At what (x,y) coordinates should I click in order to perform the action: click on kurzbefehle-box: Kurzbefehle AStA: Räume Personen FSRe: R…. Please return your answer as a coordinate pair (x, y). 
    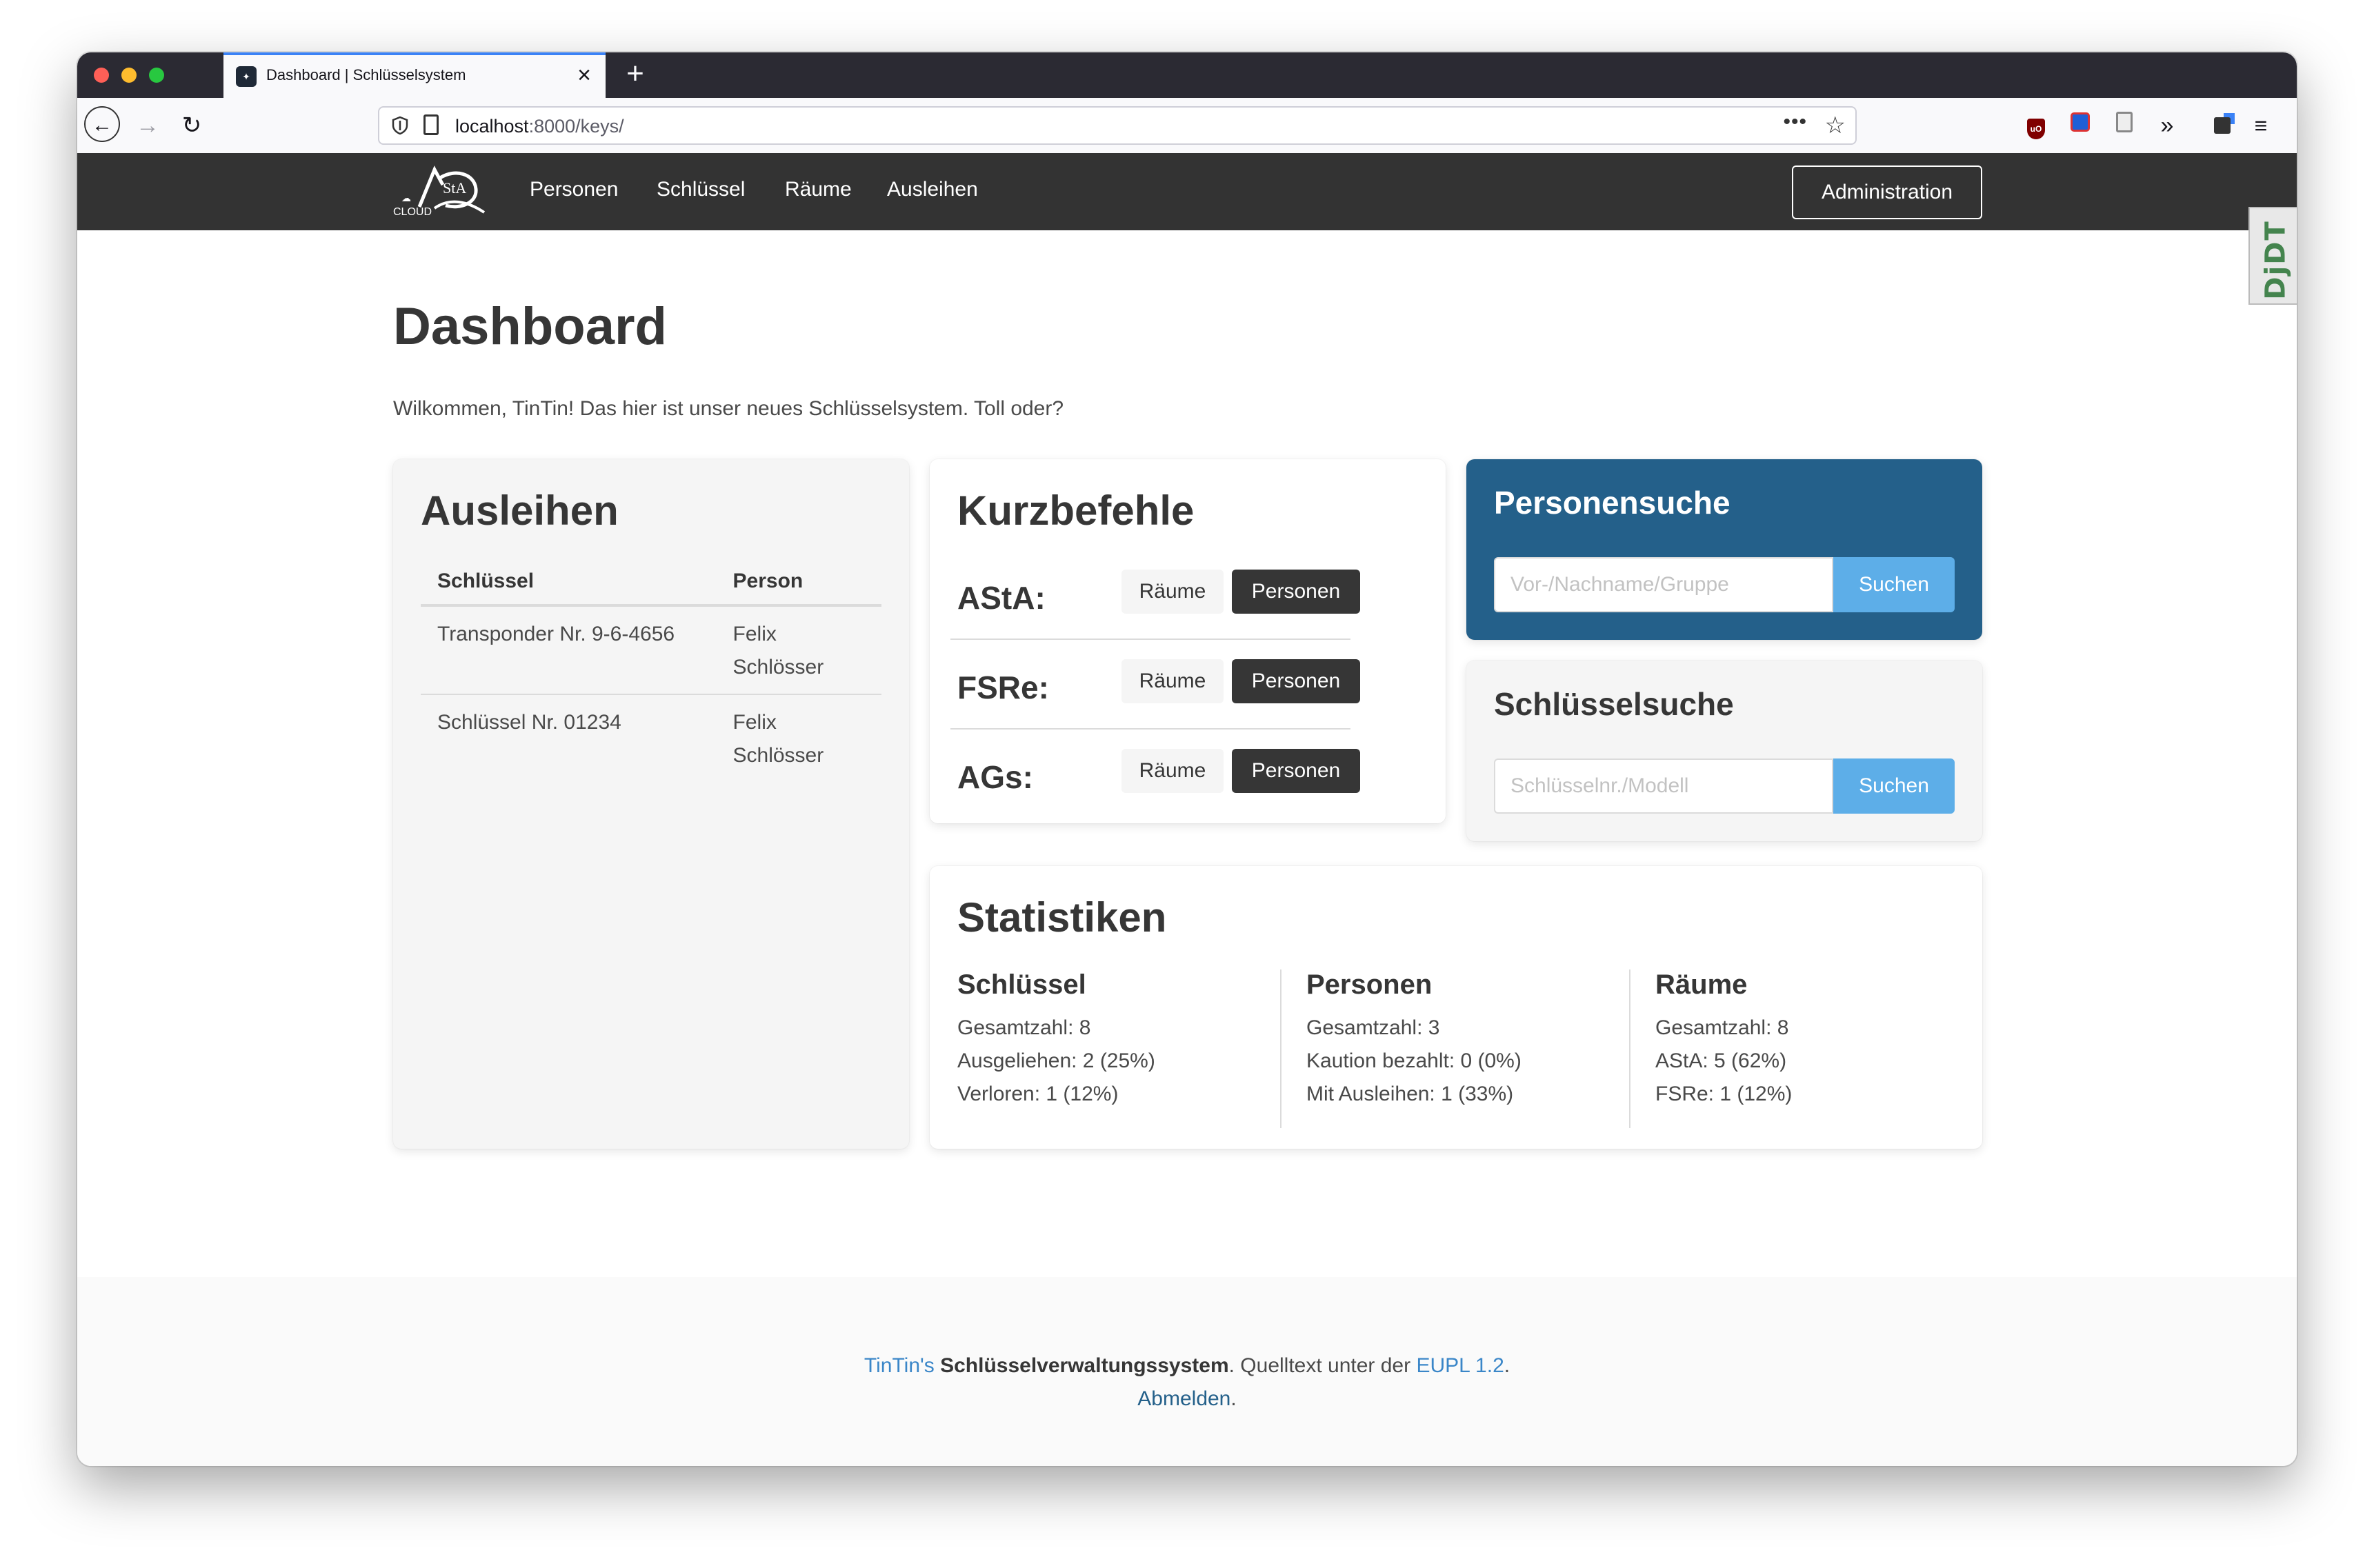
    Looking at the image, I should click on (1188, 641).